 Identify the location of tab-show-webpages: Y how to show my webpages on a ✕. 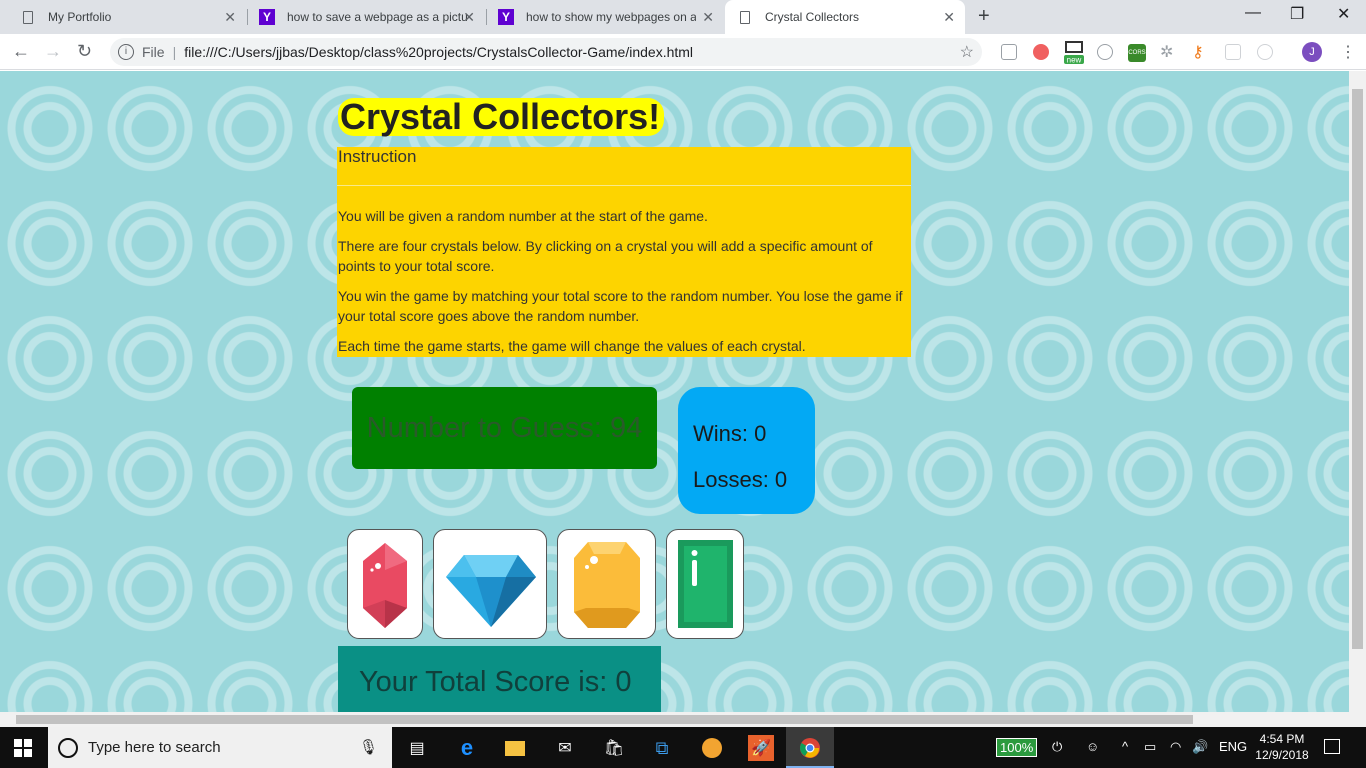
(605, 17).